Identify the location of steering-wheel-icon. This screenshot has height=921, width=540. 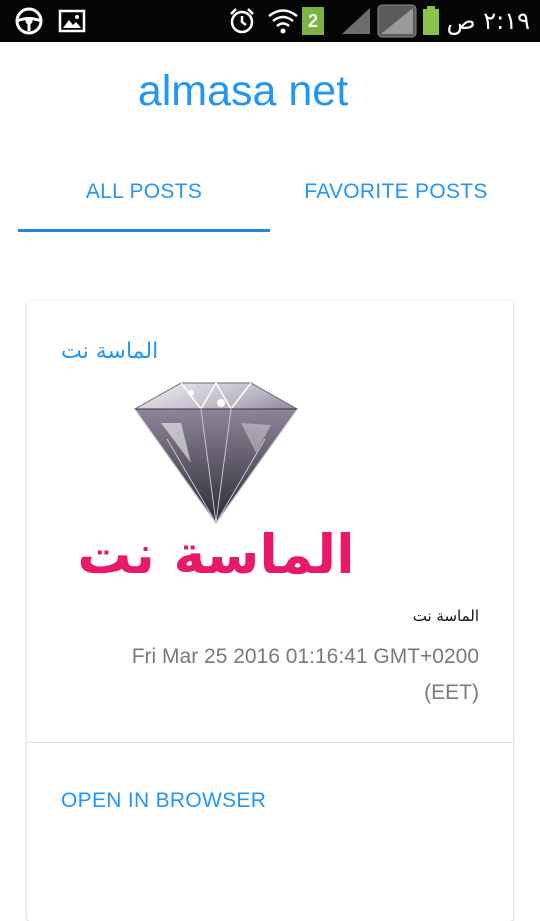
(29, 21).